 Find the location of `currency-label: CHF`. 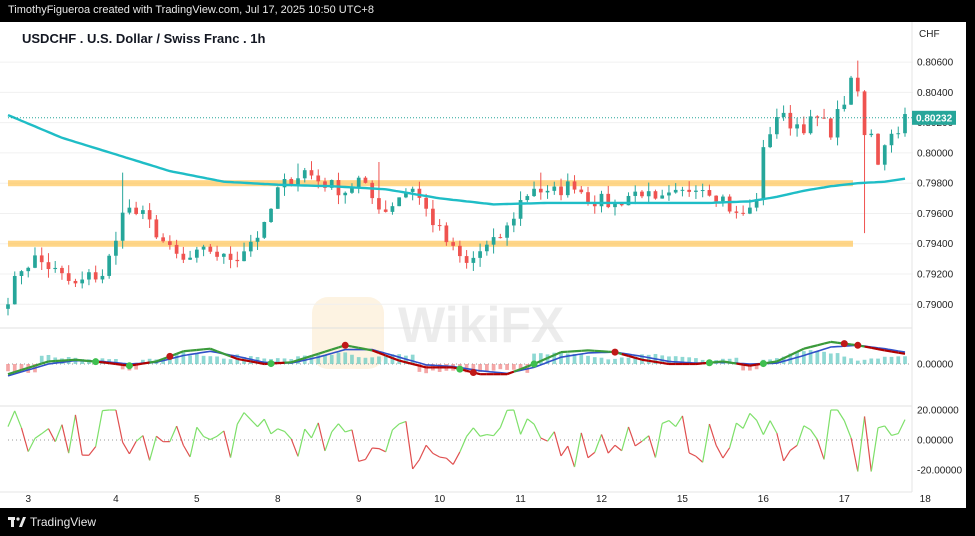

currency-label: CHF is located at coordinates (929, 34).